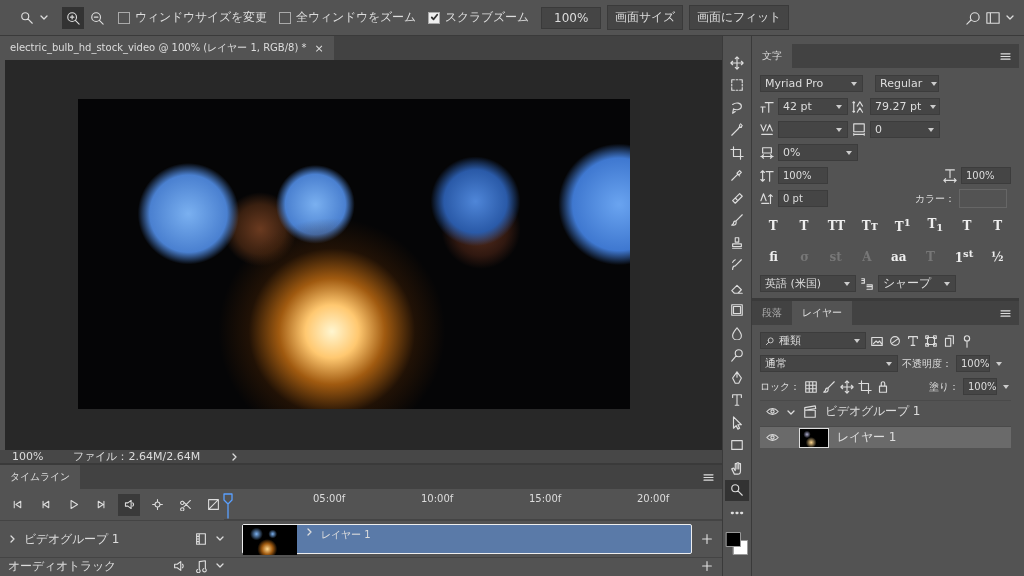 Image resolution: width=1024 pixels, height=576 pixels. Describe the element at coordinates (319, 48) in the screenshot. I see `close-button: ×` at that location.